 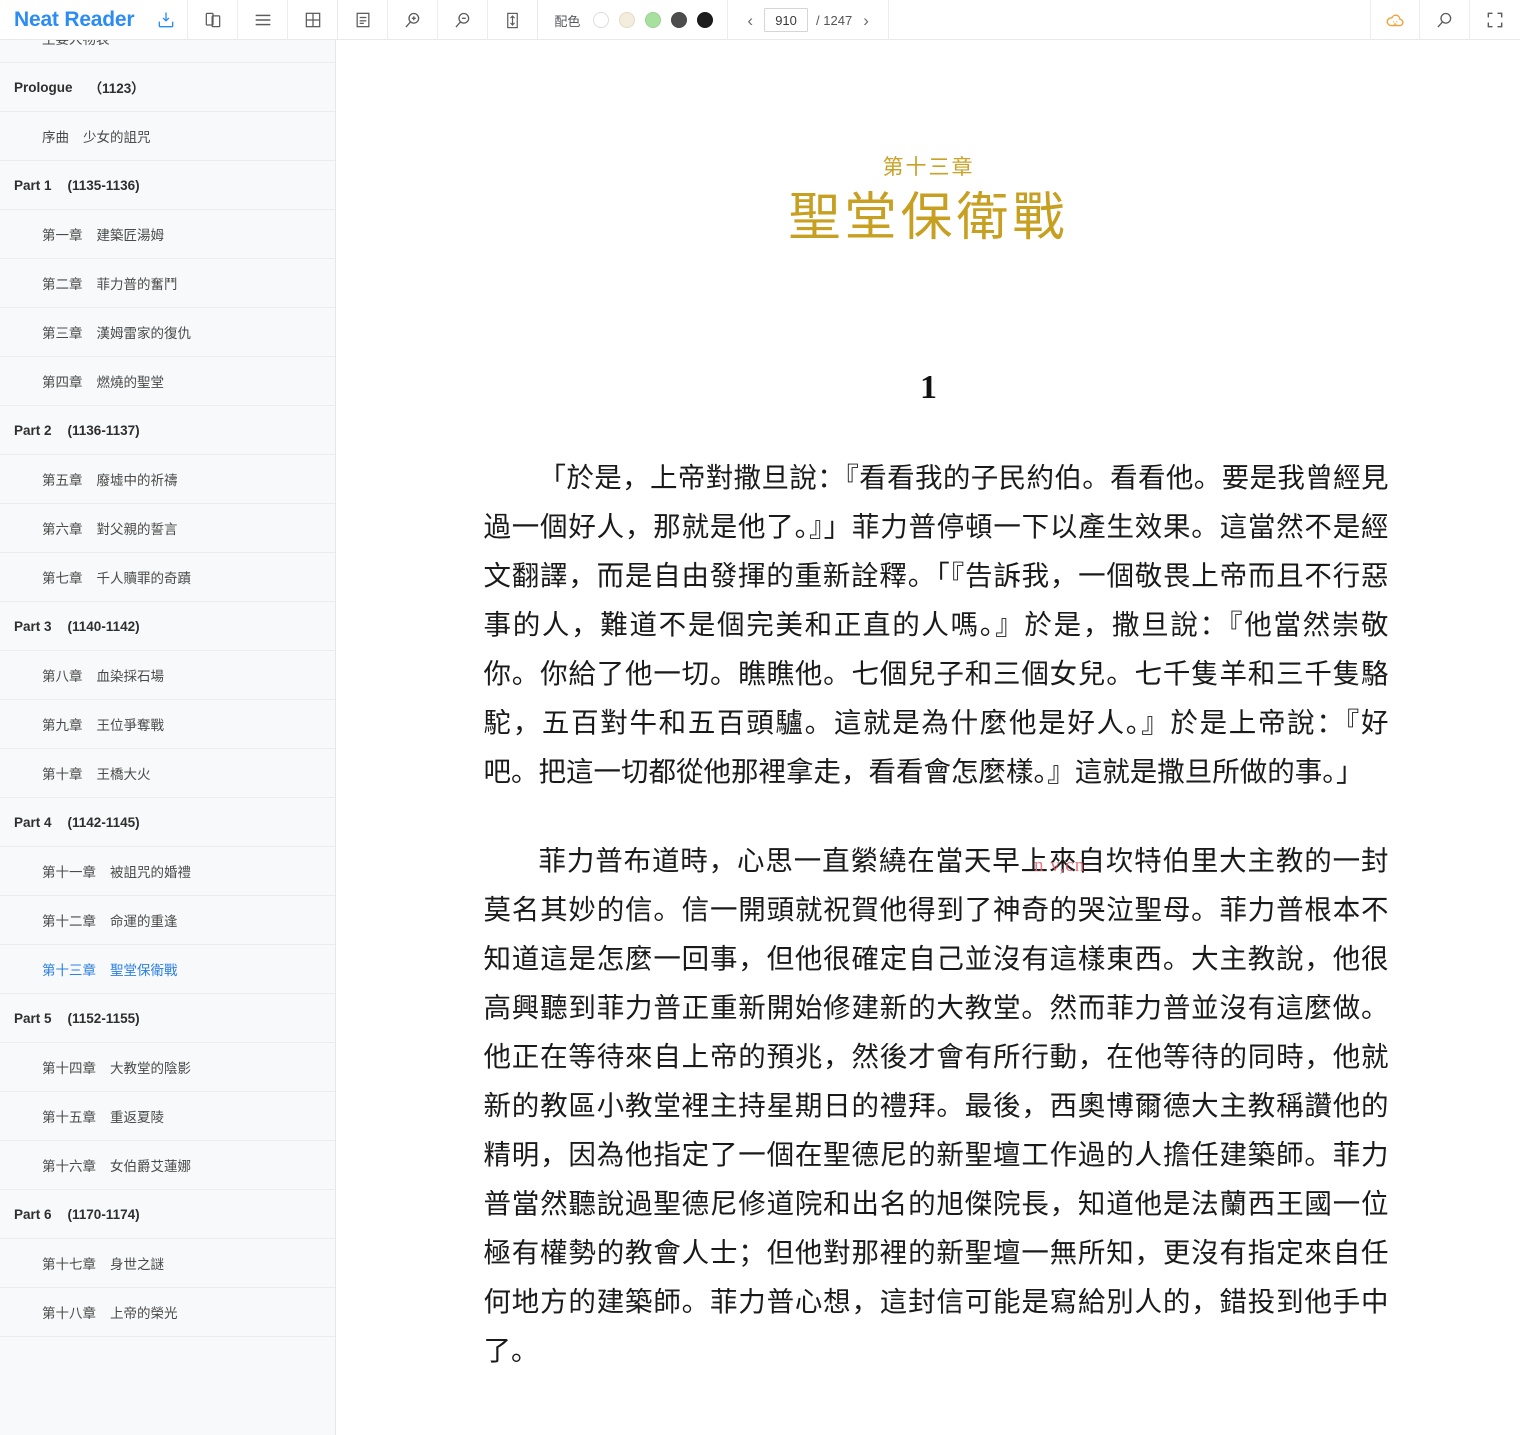 What do you see at coordinates (144, 1313) in the screenshot?
I see `toc-chapter-title: 上帝的榮光` at bounding box center [144, 1313].